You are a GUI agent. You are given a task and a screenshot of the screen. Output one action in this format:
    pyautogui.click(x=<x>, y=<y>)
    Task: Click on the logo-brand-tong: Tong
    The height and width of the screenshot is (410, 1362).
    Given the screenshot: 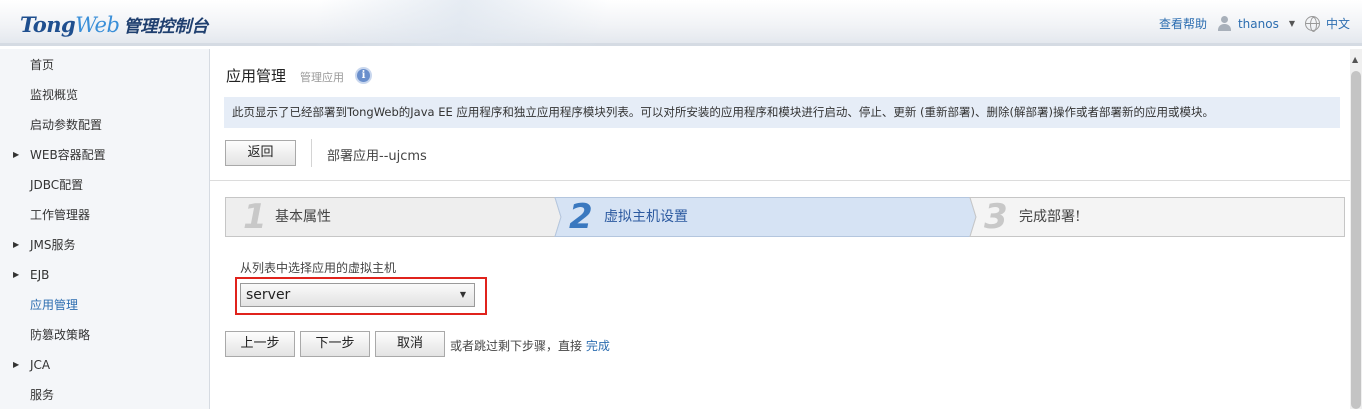 What is the action you would take?
    pyautogui.click(x=48, y=24)
    